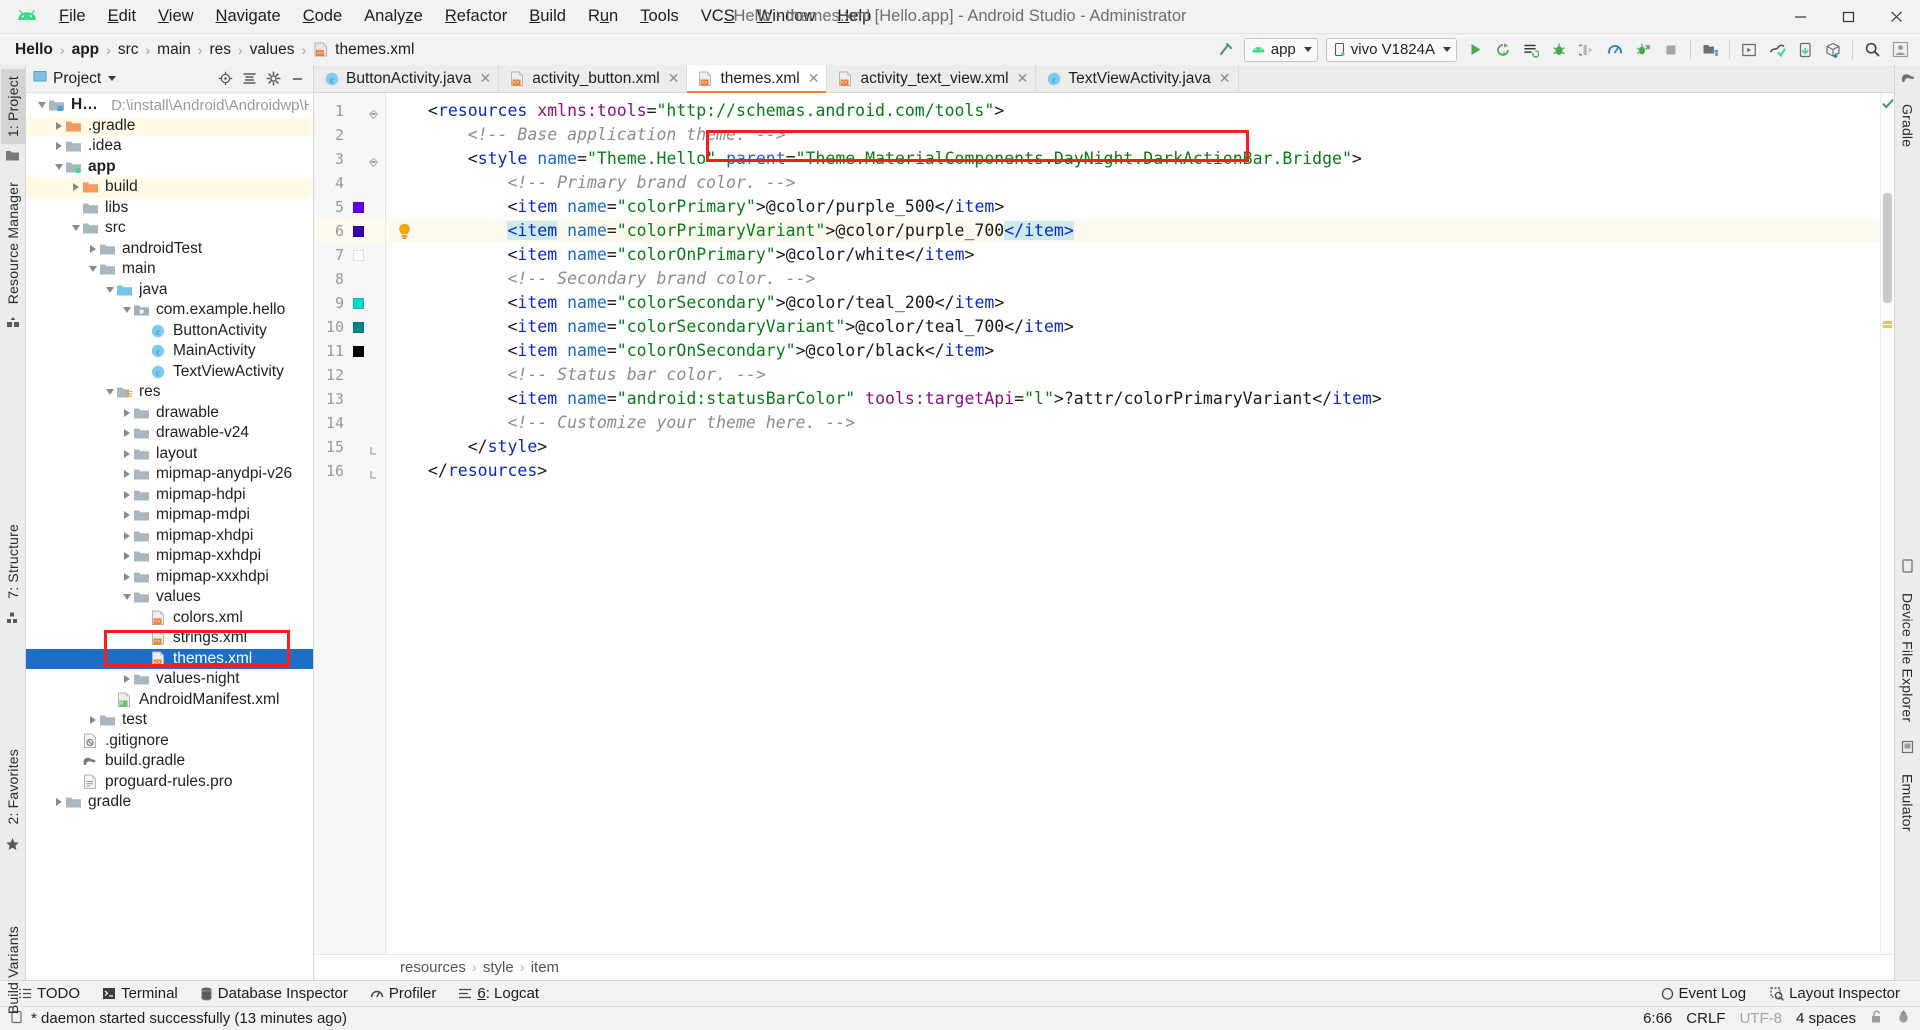 The height and width of the screenshot is (1030, 1920). Describe the element at coordinates (169, 228) in the screenshot. I see `tree-item: src` at that location.